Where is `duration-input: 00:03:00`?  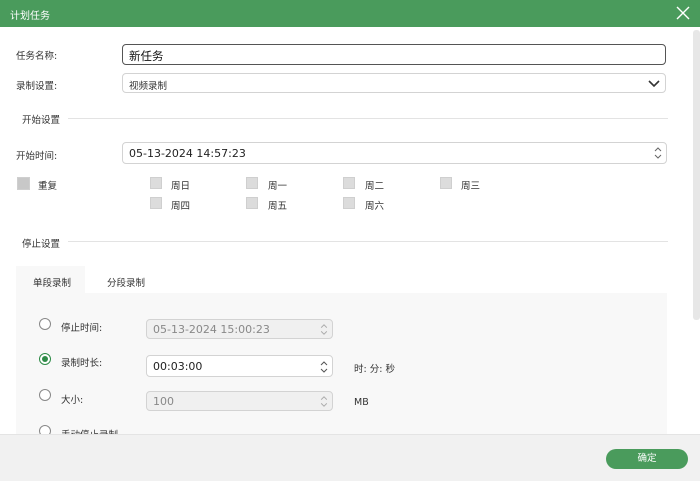 duration-input: 00:03:00 is located at coordinates (239, 366).